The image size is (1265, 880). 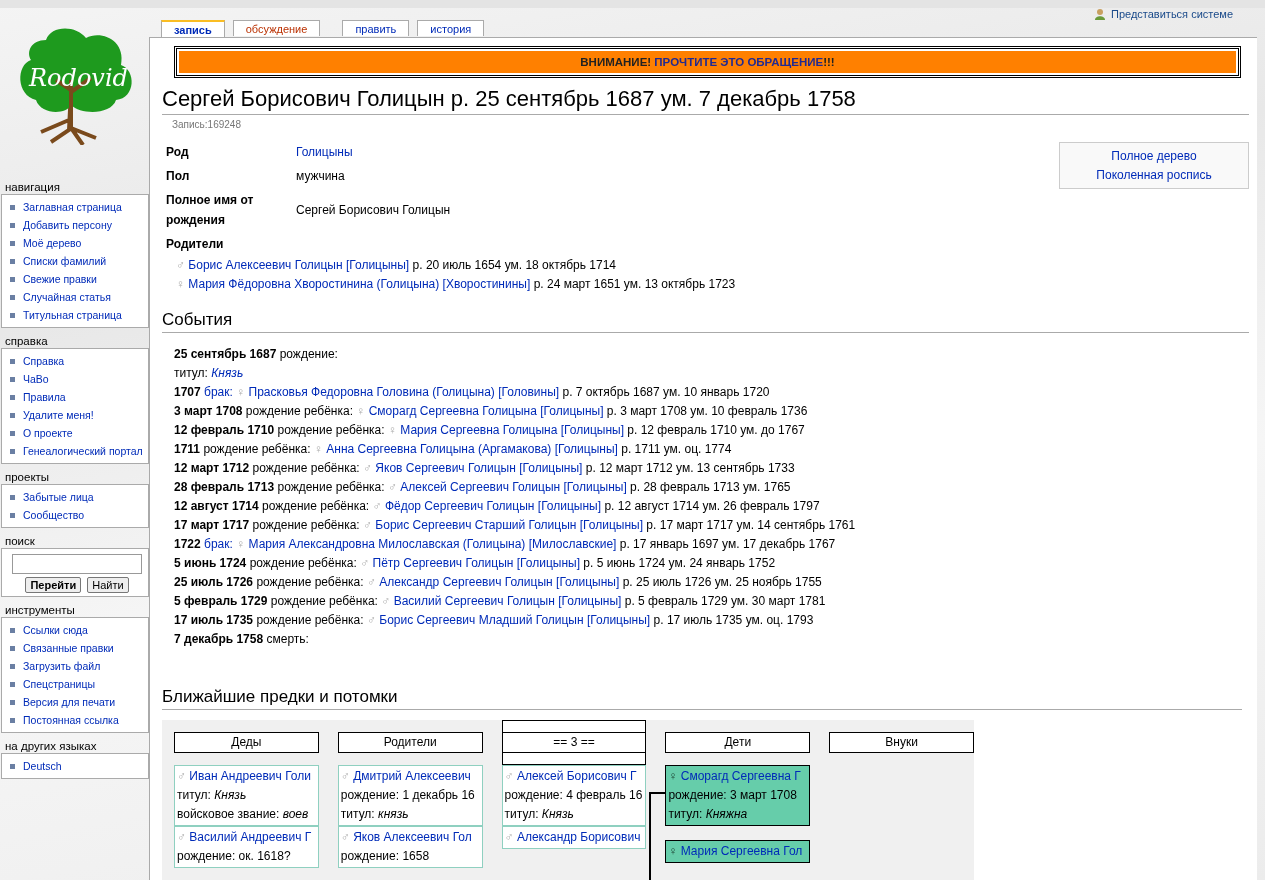 I want to click on nav-link: Удалите меня!, so click(x=77, y=415).